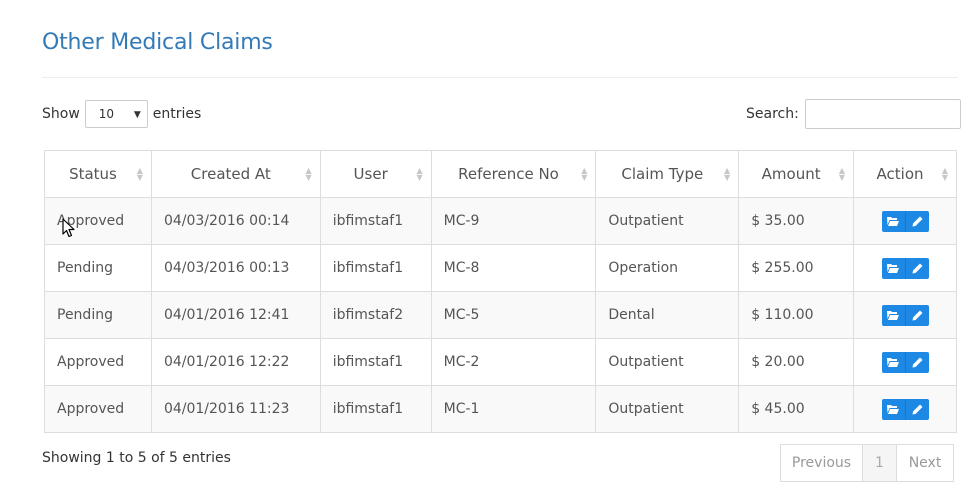  Describe the element at coordinates (796, 362) in the screenshot. I see `amount-cell: $ 20.00` at that location.